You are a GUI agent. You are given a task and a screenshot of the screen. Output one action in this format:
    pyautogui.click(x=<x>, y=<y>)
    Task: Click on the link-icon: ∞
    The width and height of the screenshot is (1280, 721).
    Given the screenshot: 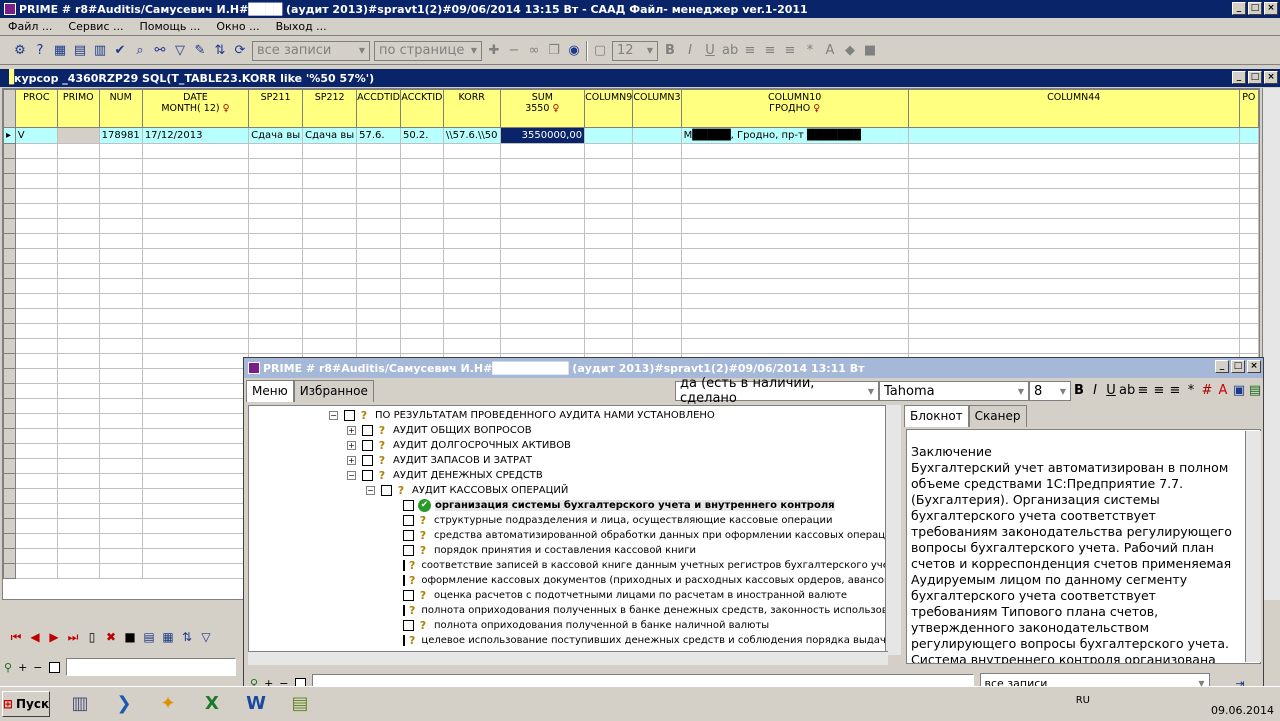 What is the action you would take?
    pyautogui.click(x=534, y=51)
    